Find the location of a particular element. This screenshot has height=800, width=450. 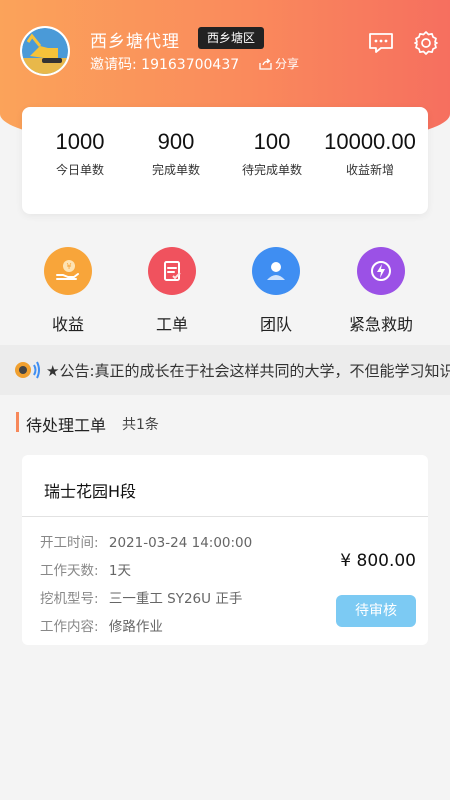

stat-today-orders: 1000 今日单数 is located at coordinates (80, 153).